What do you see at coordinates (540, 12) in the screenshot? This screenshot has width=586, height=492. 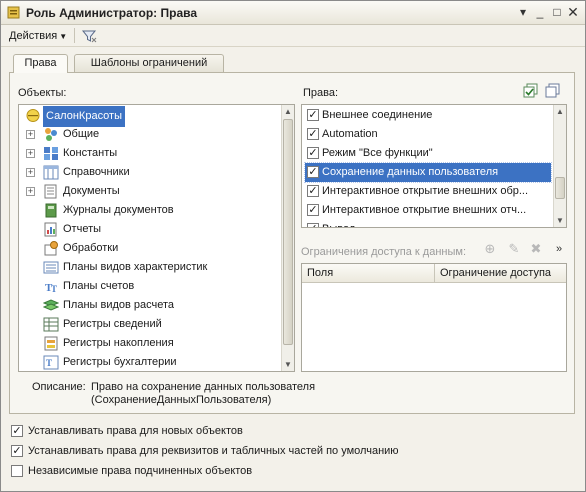 I see `minimize-button: _` at bounding box center [540, 12].